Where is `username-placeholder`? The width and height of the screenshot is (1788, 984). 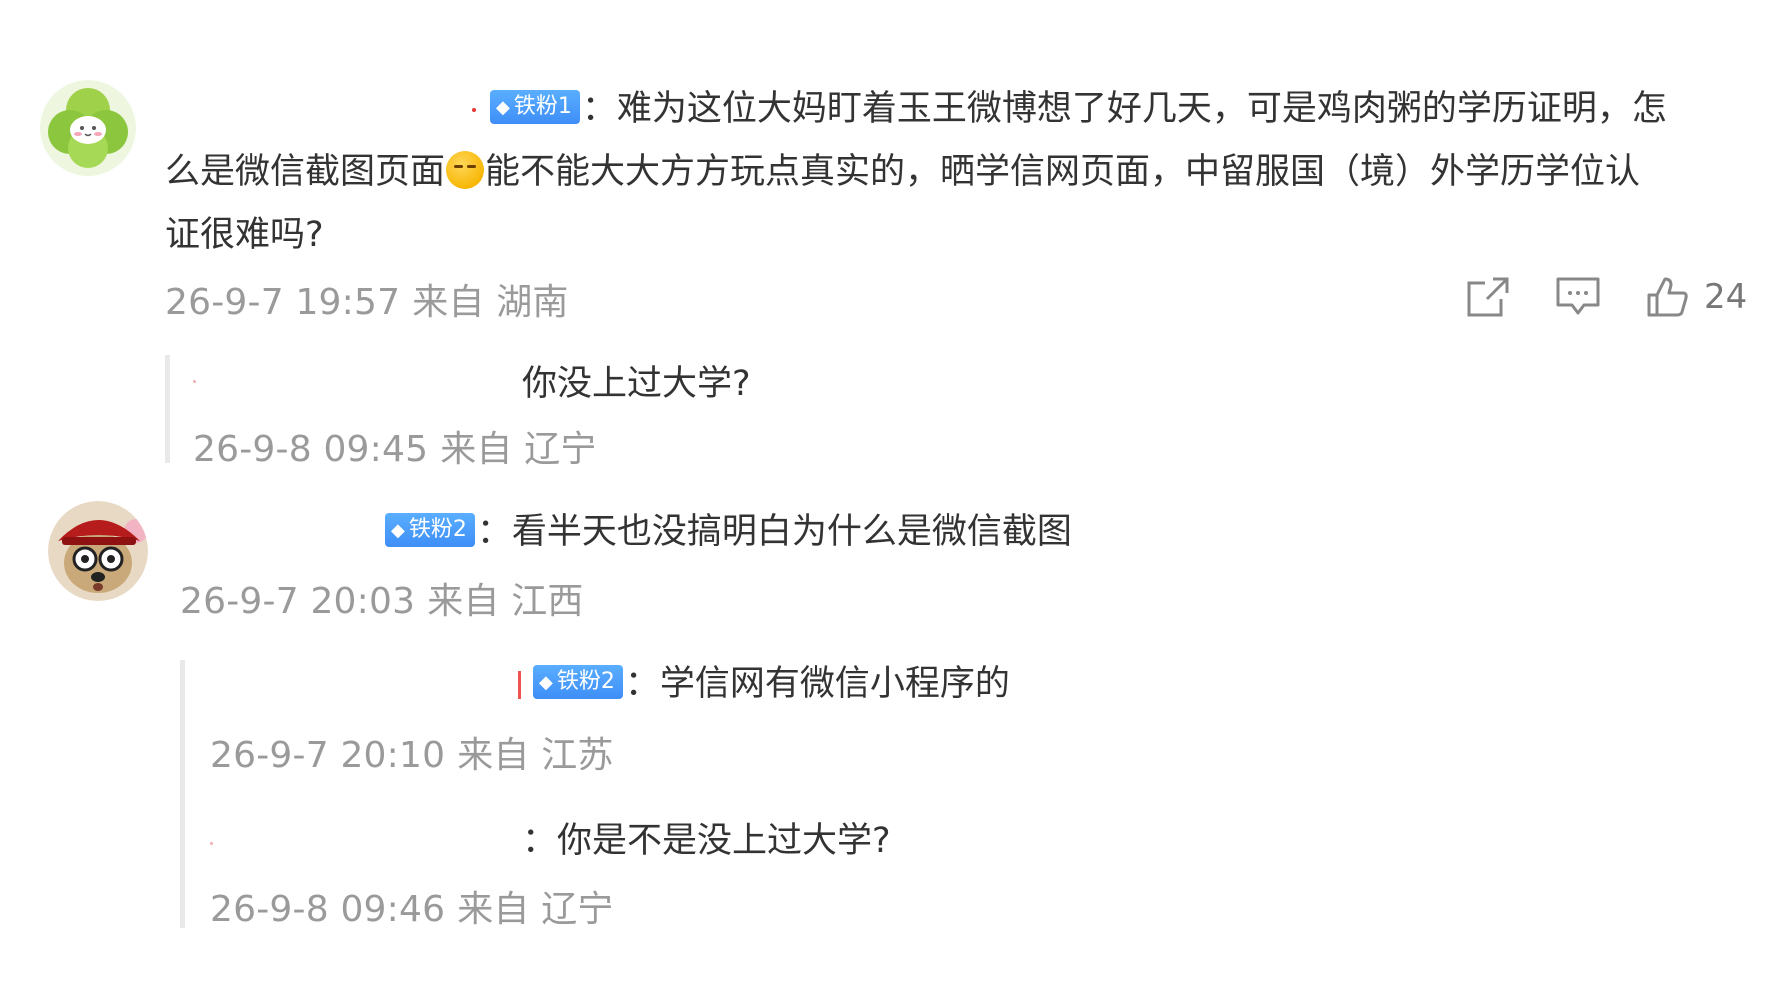 username-placeholder is located at coordinates (318, 119).